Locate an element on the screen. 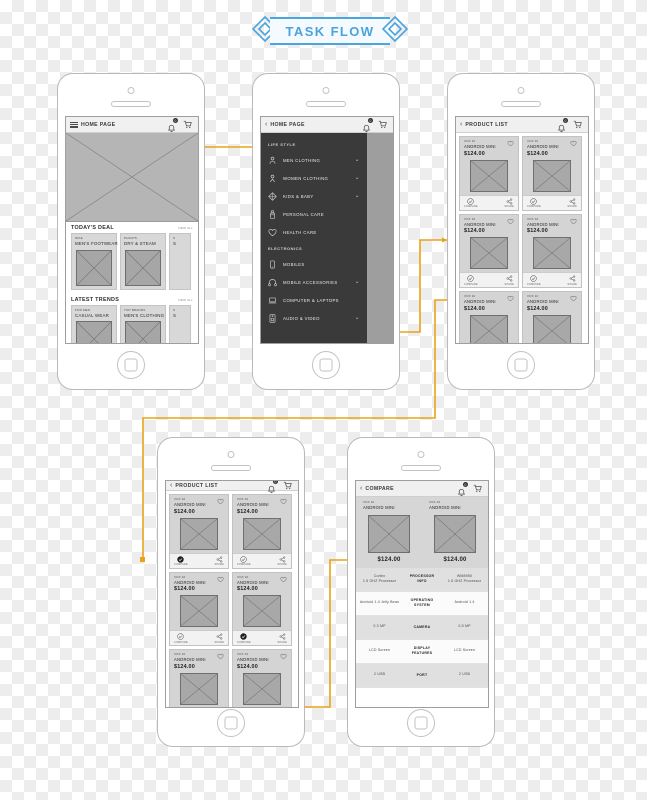  deal-card: NIKE MEN'S FOOTWEAR is located at coordinates (94, 261).